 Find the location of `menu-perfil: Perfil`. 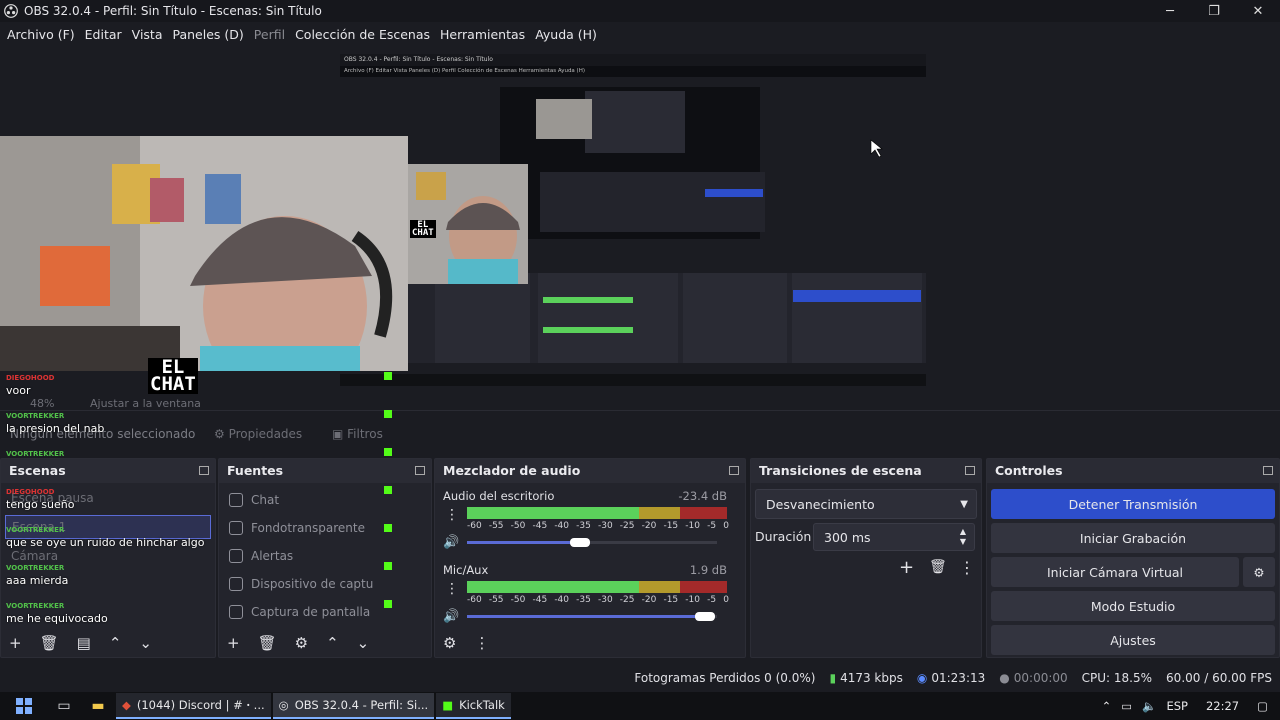

menu-perfil: Perfil is located at coordinates (269, 34).